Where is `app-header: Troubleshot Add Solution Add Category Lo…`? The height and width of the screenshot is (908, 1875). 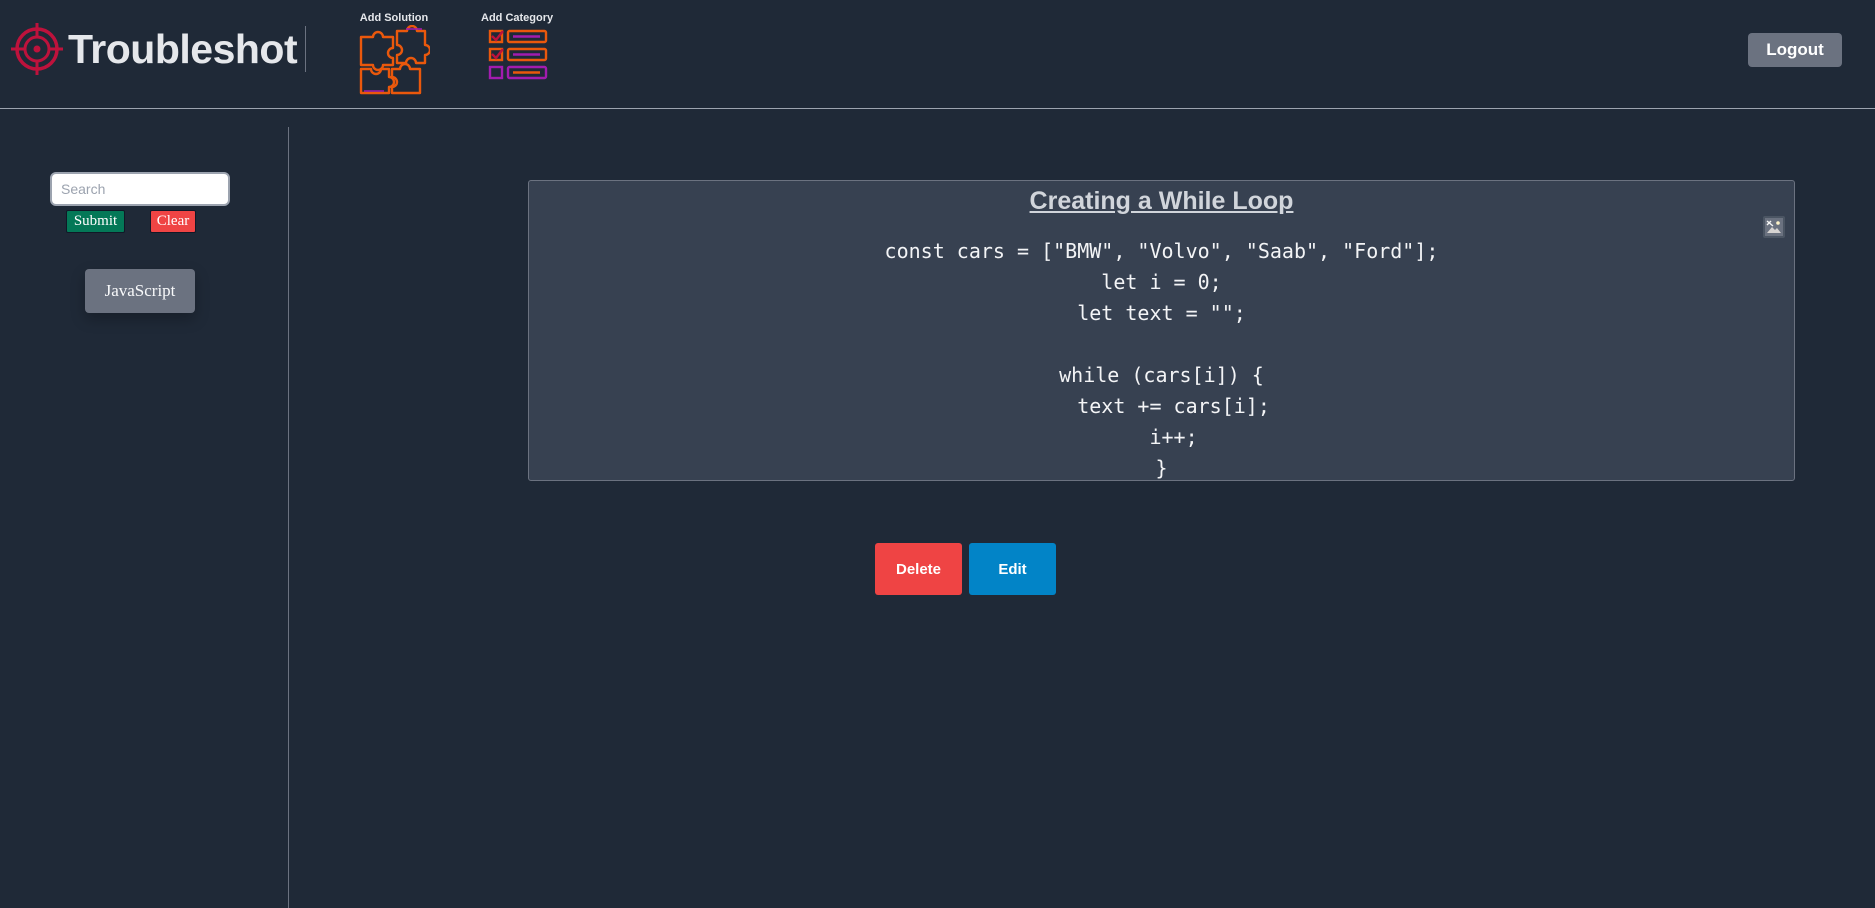 app-header: Troubleshot Add Solution Add Category Lo… is located at coordinates (937, 54).